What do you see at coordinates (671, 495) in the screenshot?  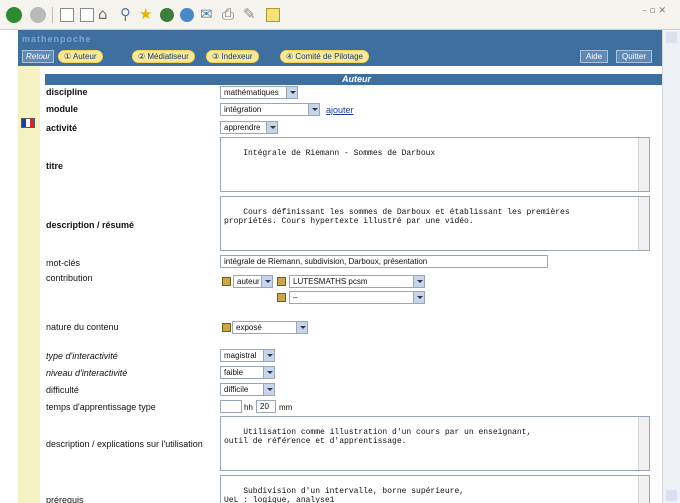 I see `scroll-down-icon` at bounding box center [671, 495].